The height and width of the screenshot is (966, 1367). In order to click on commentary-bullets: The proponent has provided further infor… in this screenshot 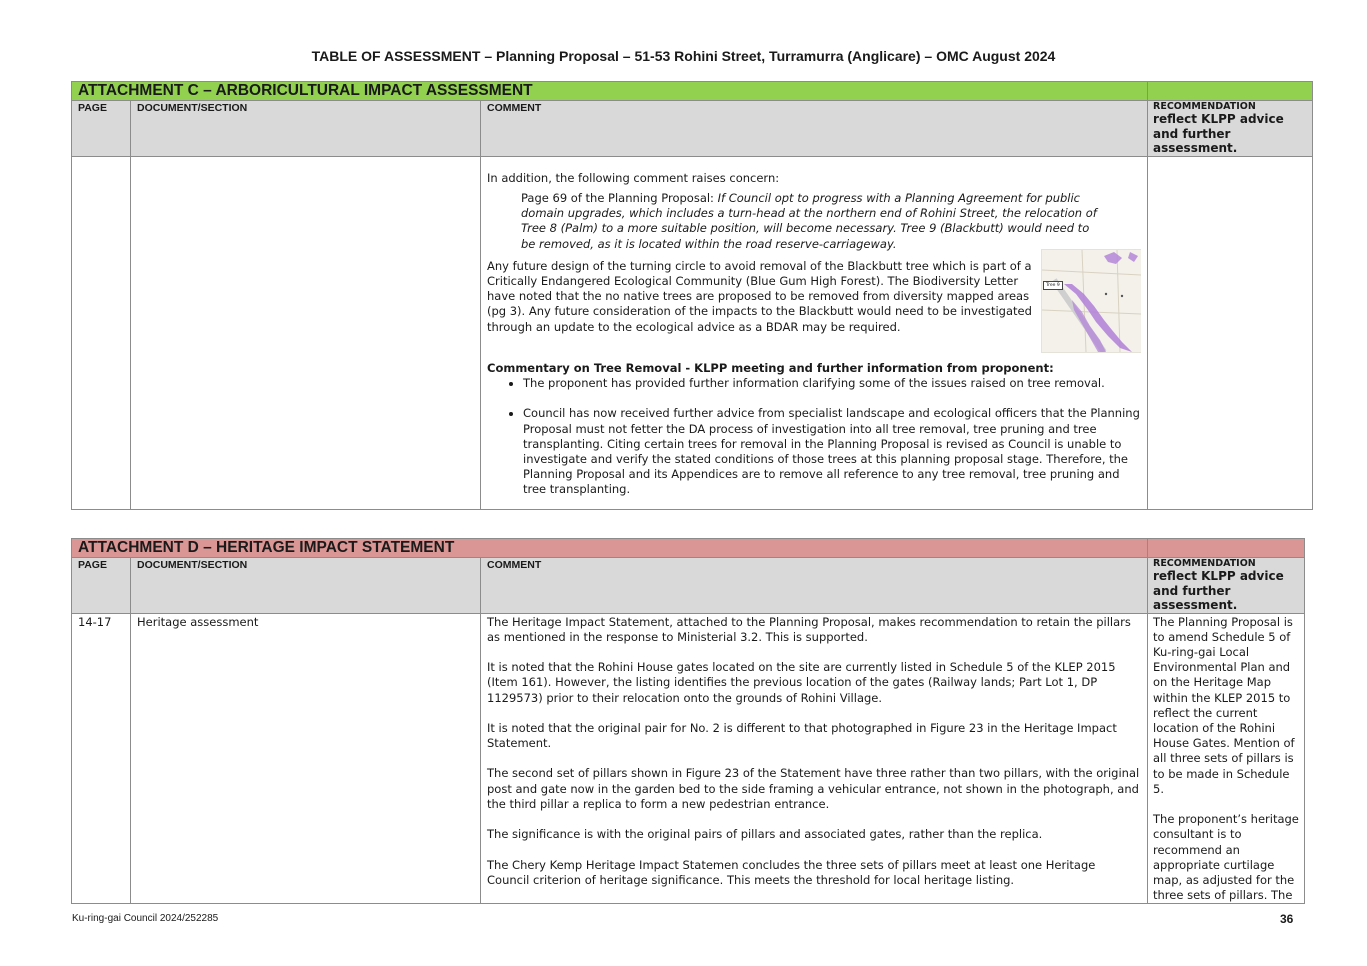, I will do `click(814, 437)`.